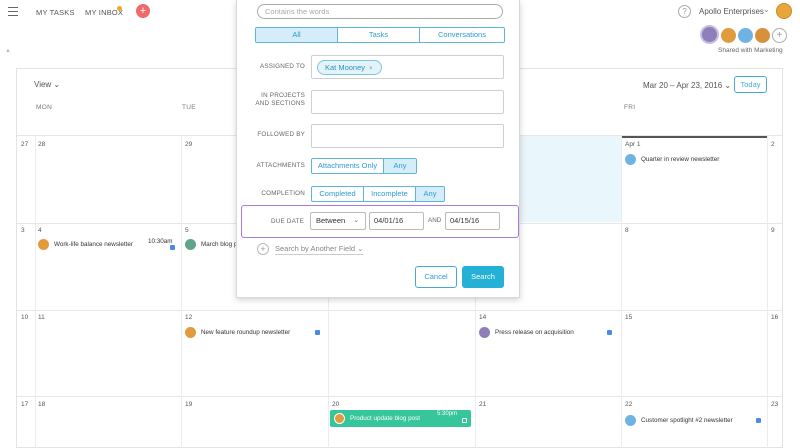 This screenshot has height=448, width=800. I want to click on calendar-event: Work-life balance newsletter, so click(85, 244).